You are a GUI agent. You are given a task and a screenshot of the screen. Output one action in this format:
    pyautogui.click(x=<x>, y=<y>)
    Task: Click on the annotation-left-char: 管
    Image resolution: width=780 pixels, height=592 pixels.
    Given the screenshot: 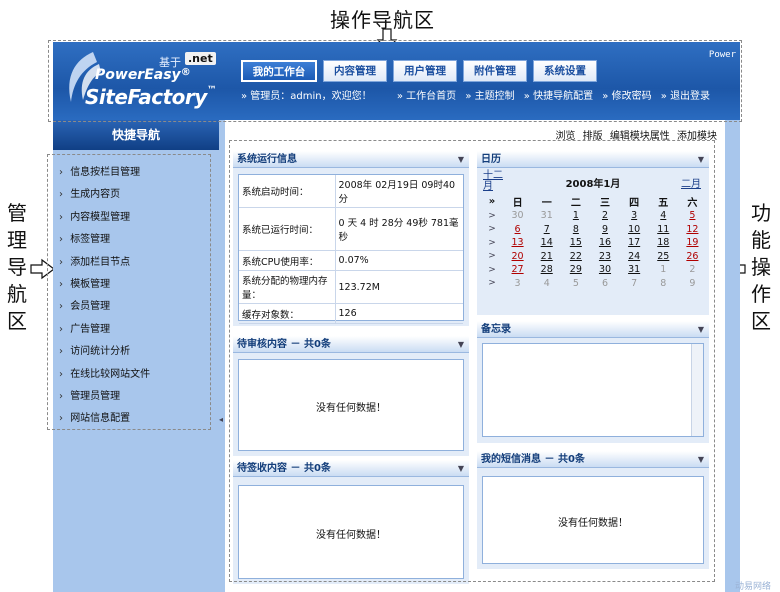 What is the action you would take?
    pyautogui.click(x=17, y=213)
    